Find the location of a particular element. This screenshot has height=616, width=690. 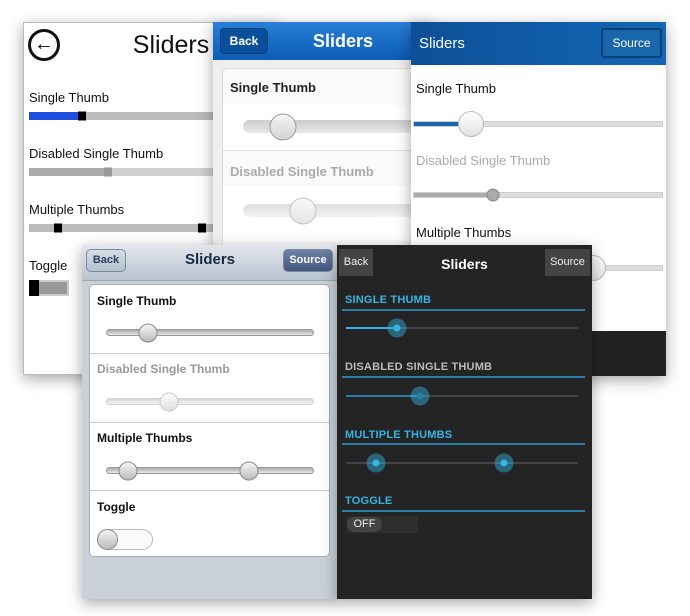

back-button: Back is located at coordinates (244, 41).